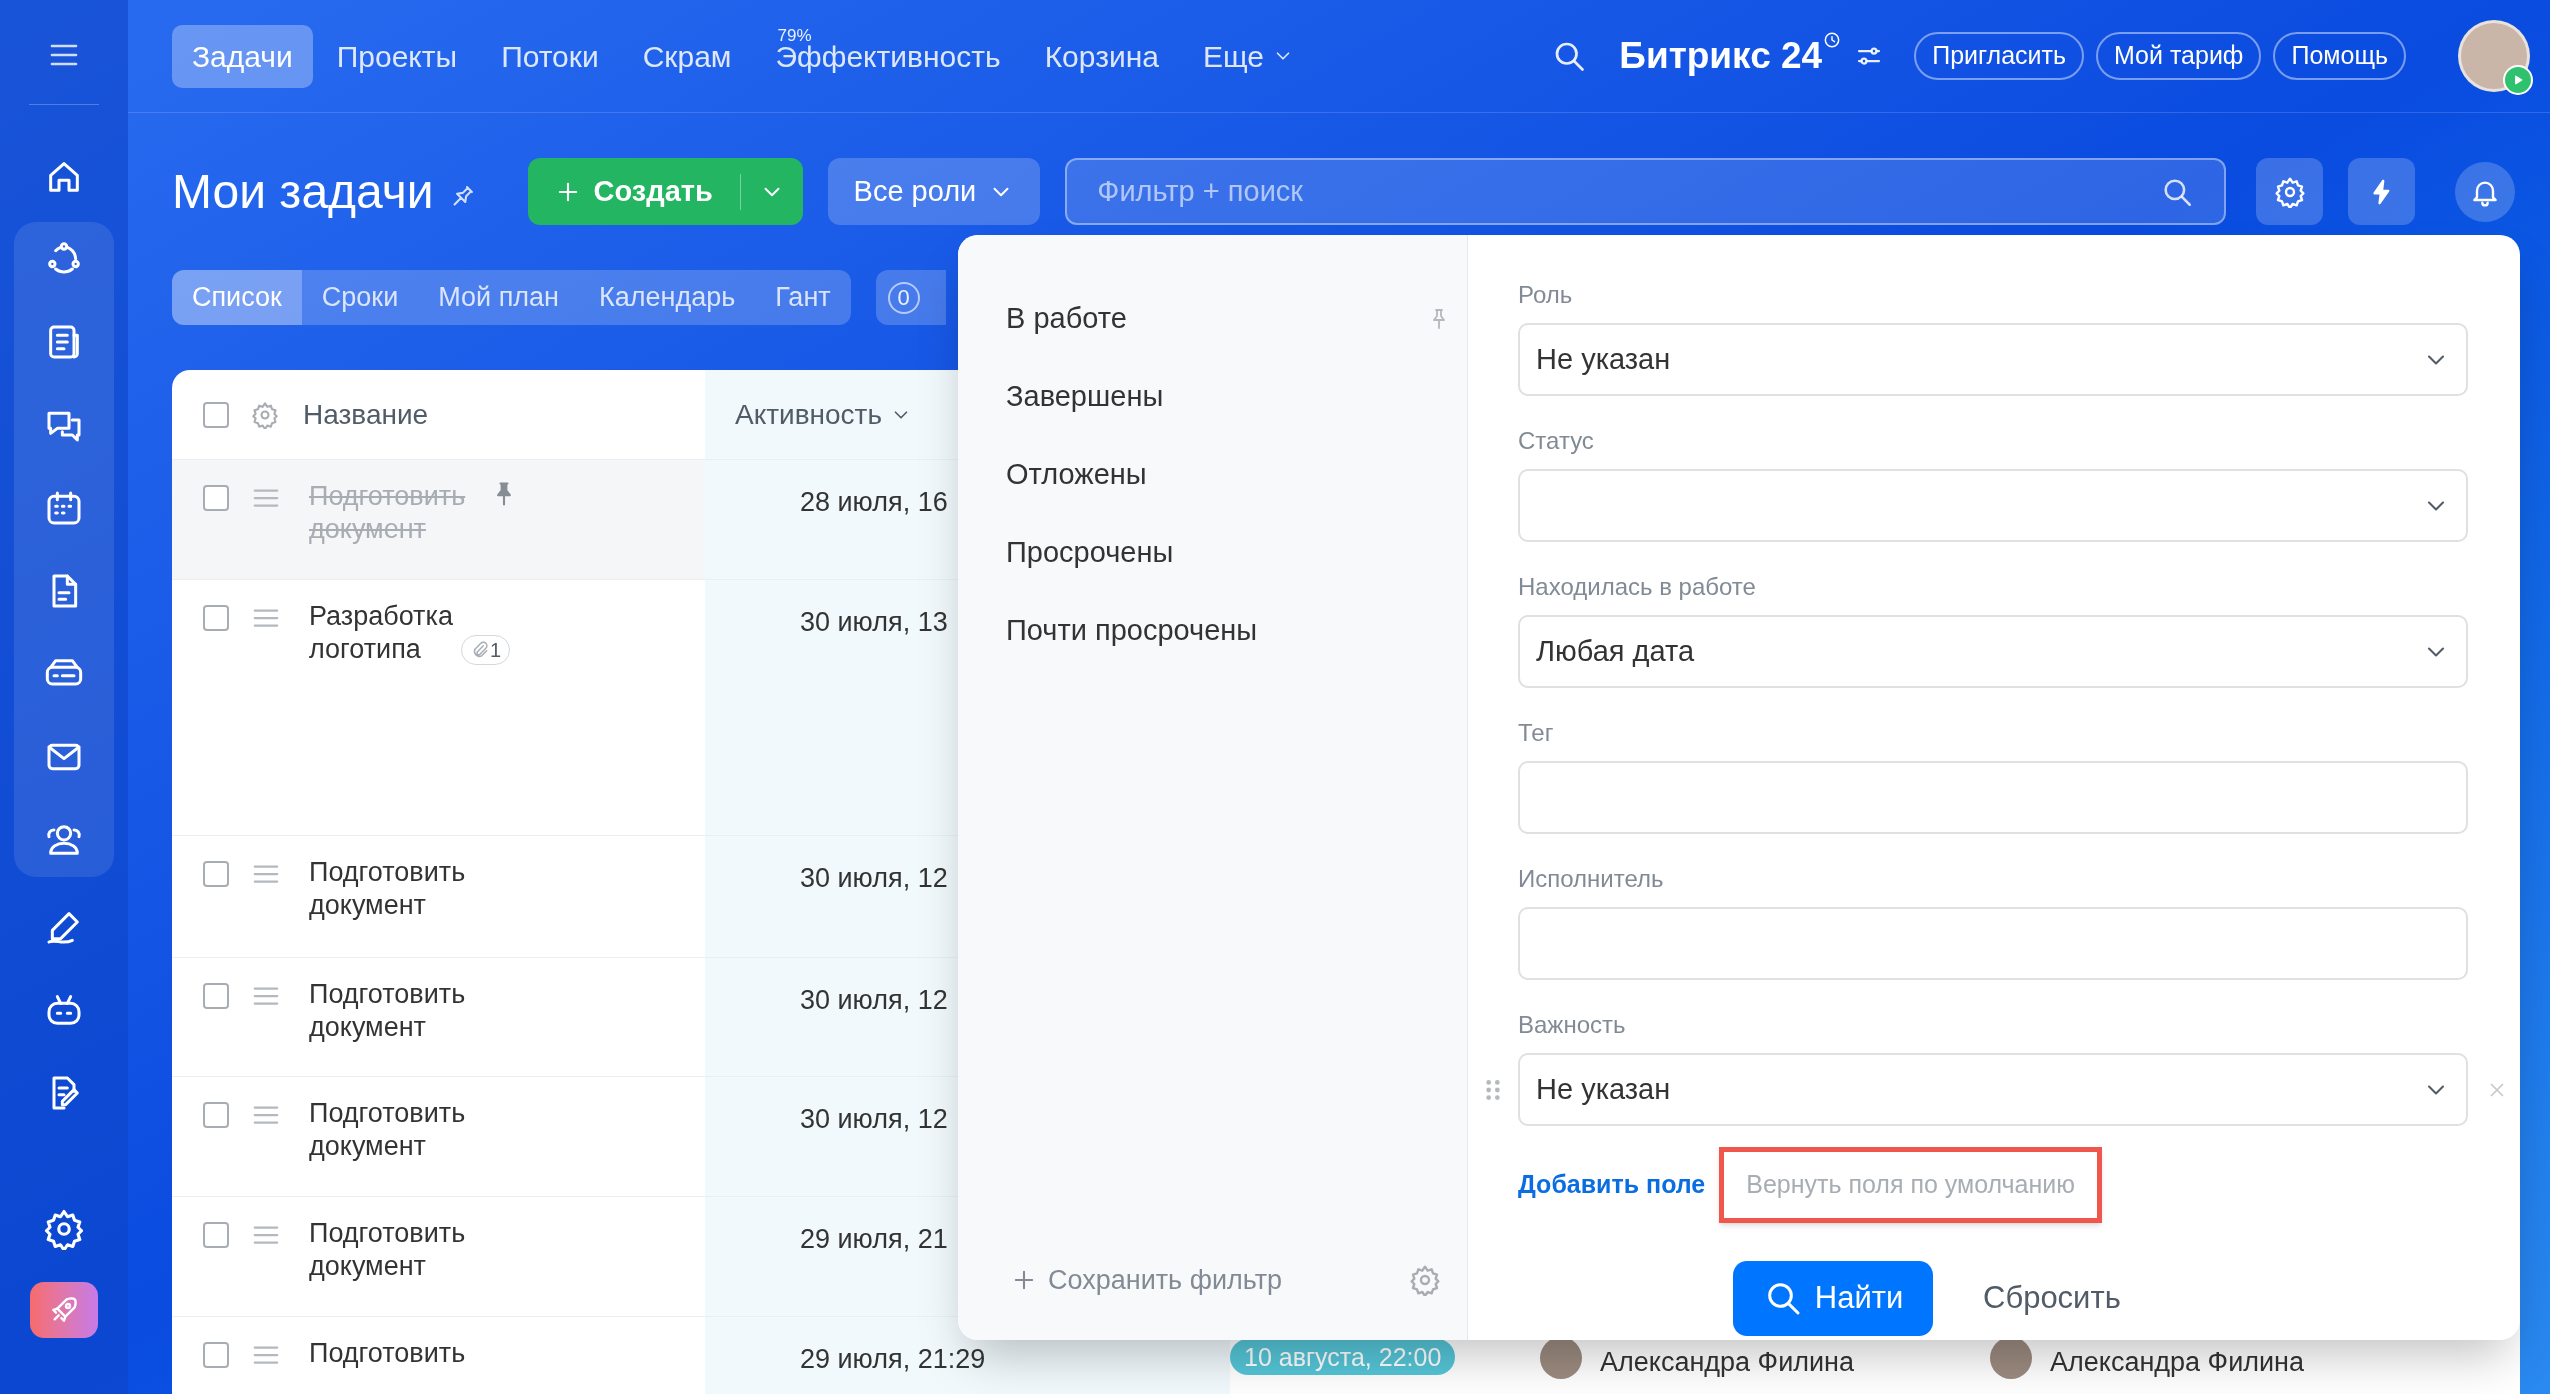 The width and height of the screenshot is (2550, 1394). Describe the element at coordinates (1721, 56) in the screenshot. I see `logo-text: Битрикс 24` at that location.